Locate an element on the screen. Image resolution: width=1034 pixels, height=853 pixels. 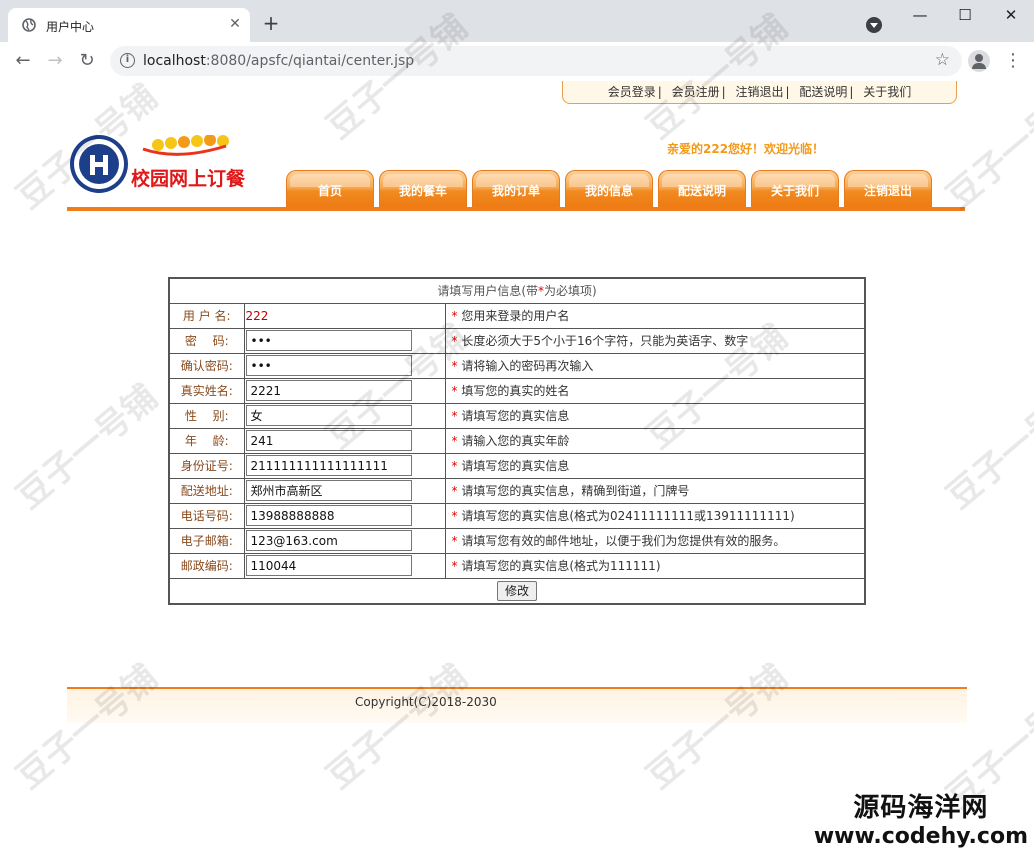
table-row: 身份证号: * 请填写您的真实信息 is located at coordinates (517, 465).